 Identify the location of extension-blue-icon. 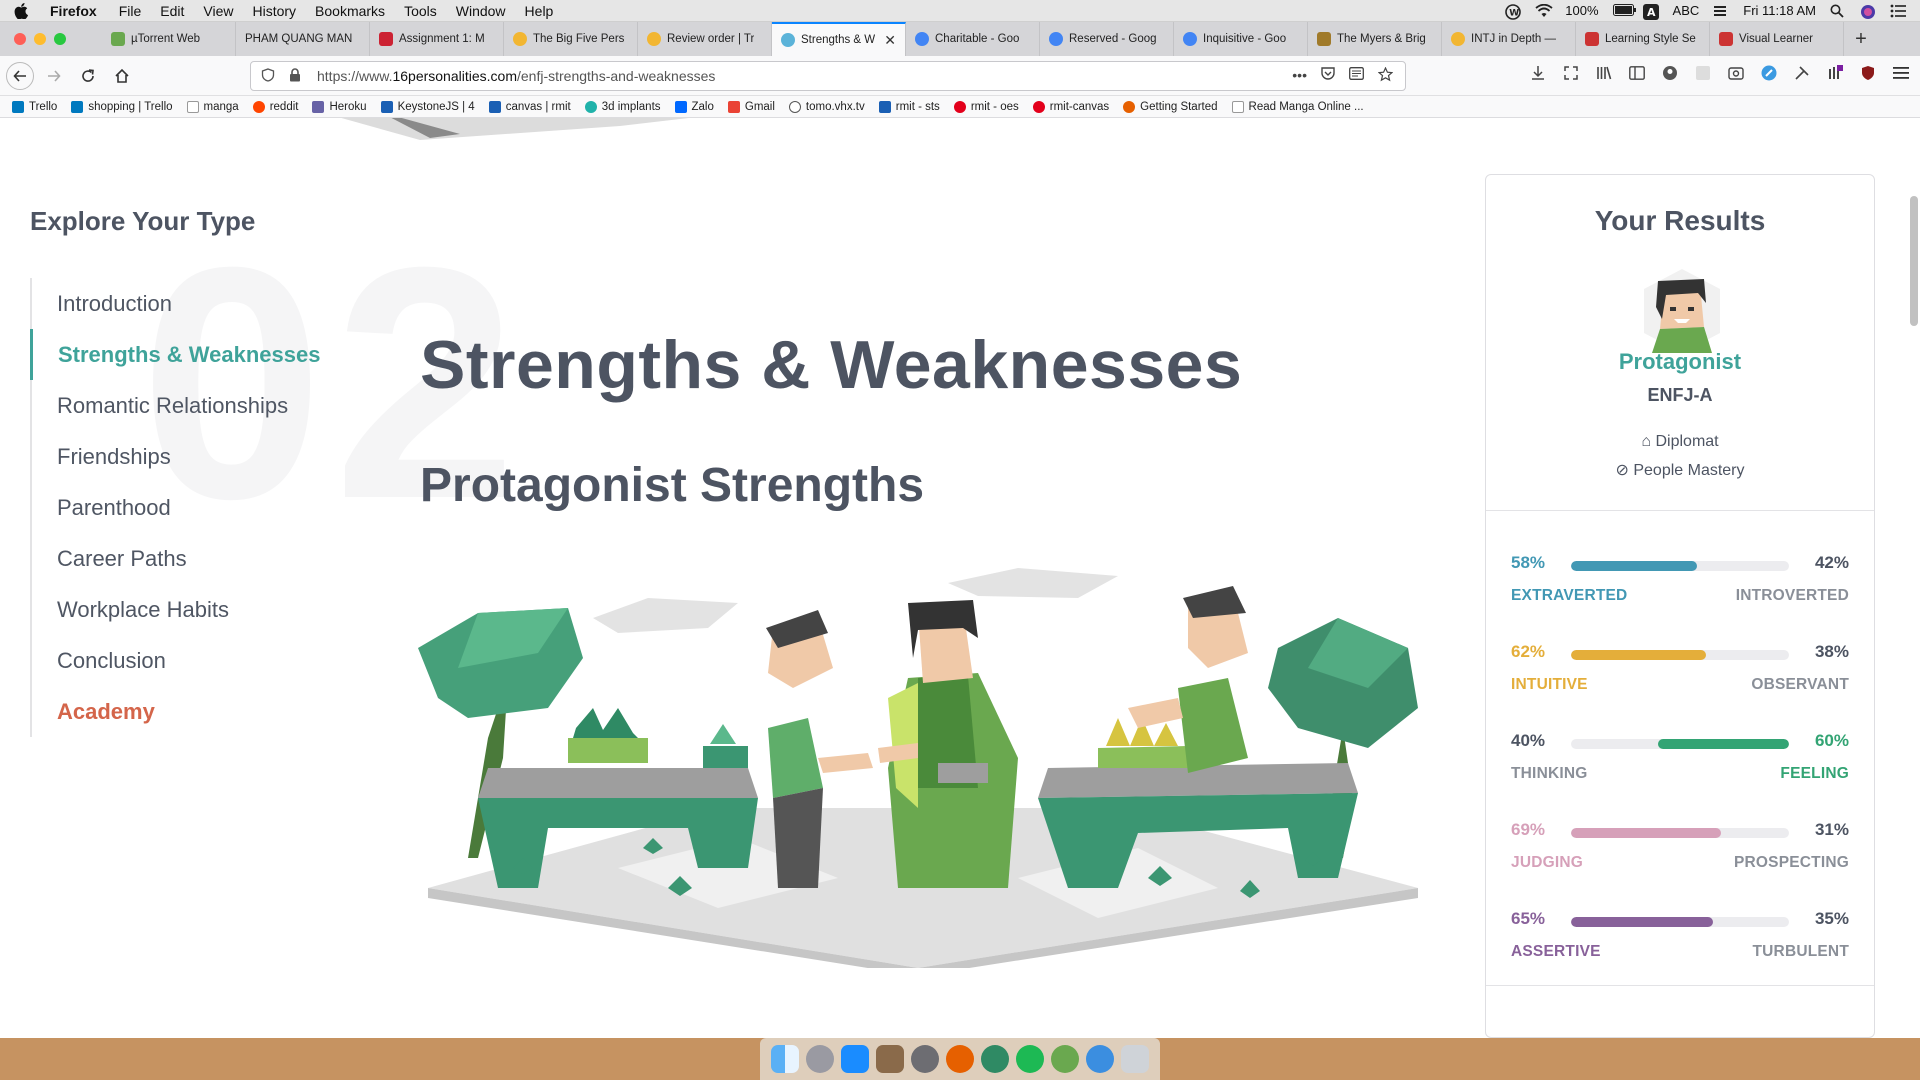
(1769, 73).